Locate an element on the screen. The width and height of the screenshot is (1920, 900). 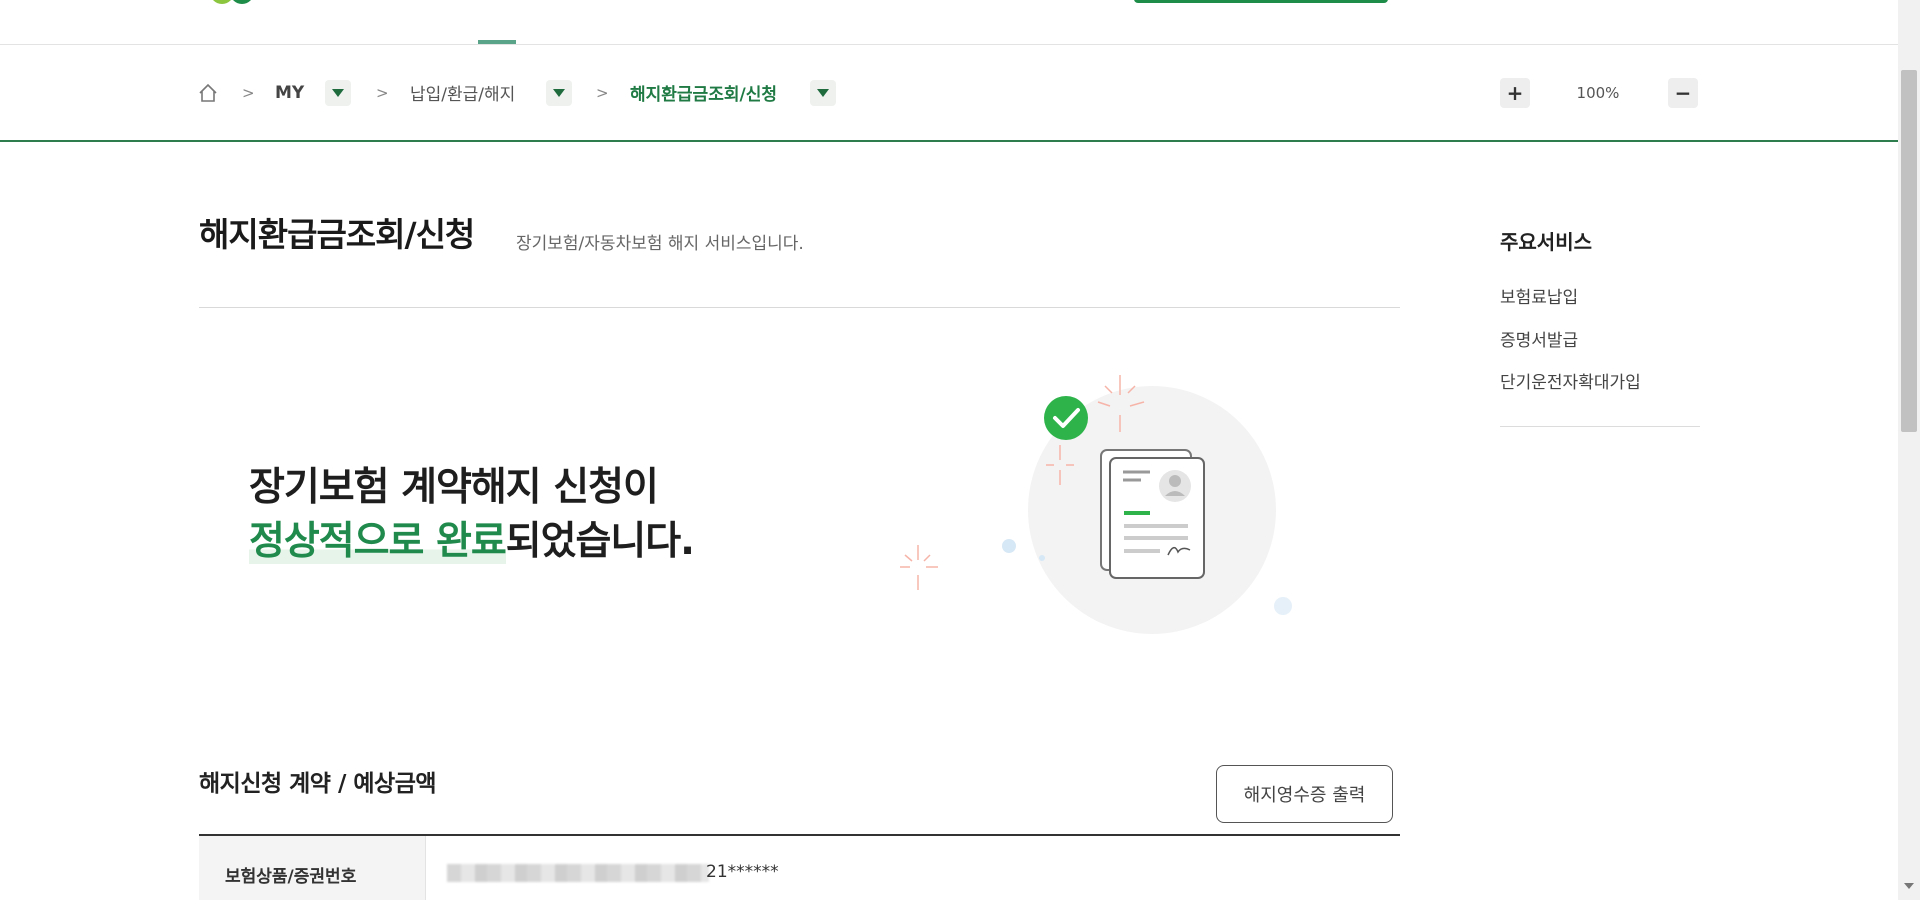
sidebar-item-certificate: 증명서발급 is located at coordinates (1539, 338).